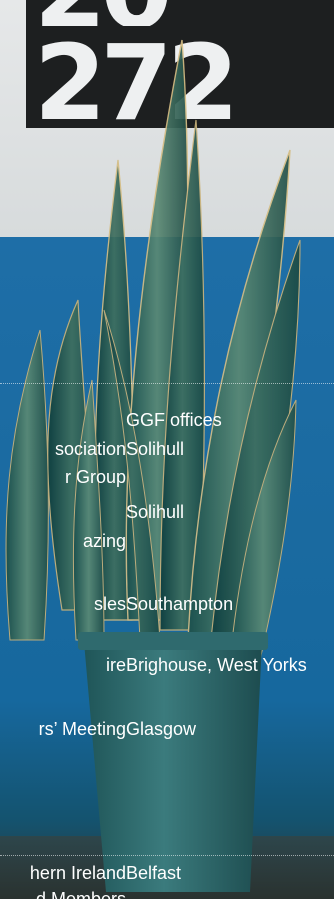 The width and height of the screenshot is (334, 899). What do you see at coordinates (104, 541) in the screenshot?
I see `event-name: azing` at bounding box center [104, 541].